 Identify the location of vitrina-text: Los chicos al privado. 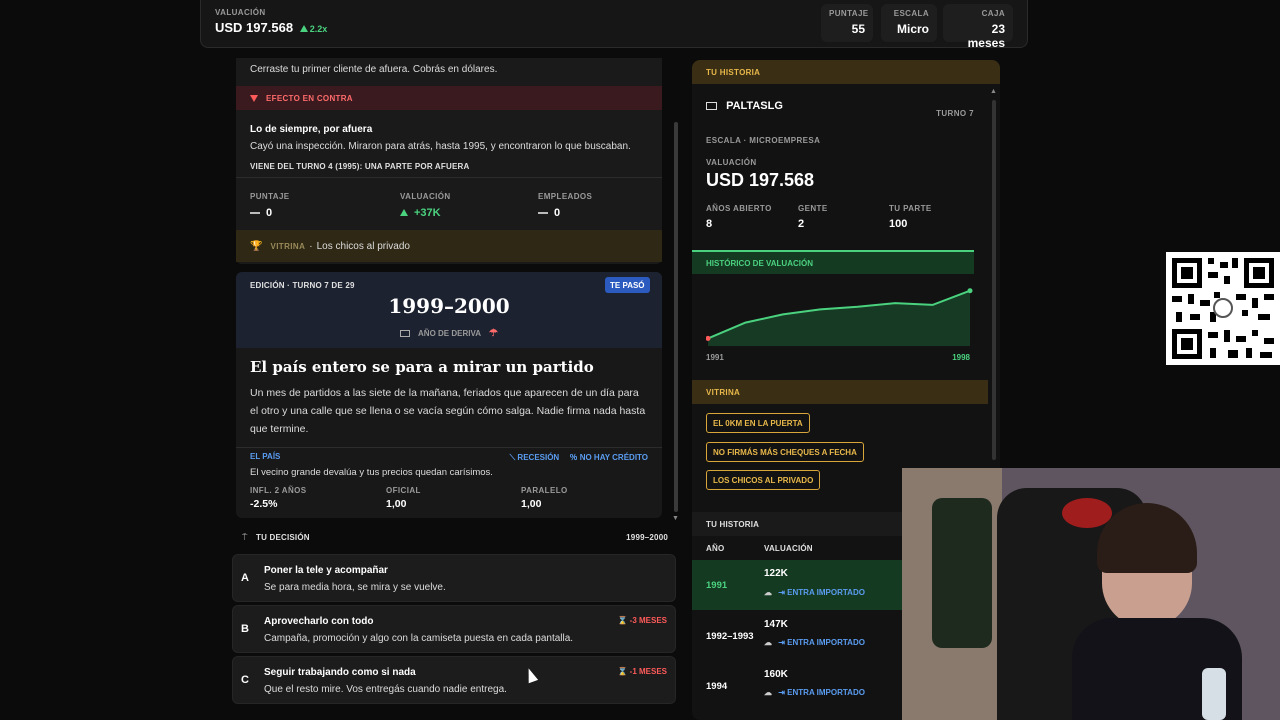
(363, 246).